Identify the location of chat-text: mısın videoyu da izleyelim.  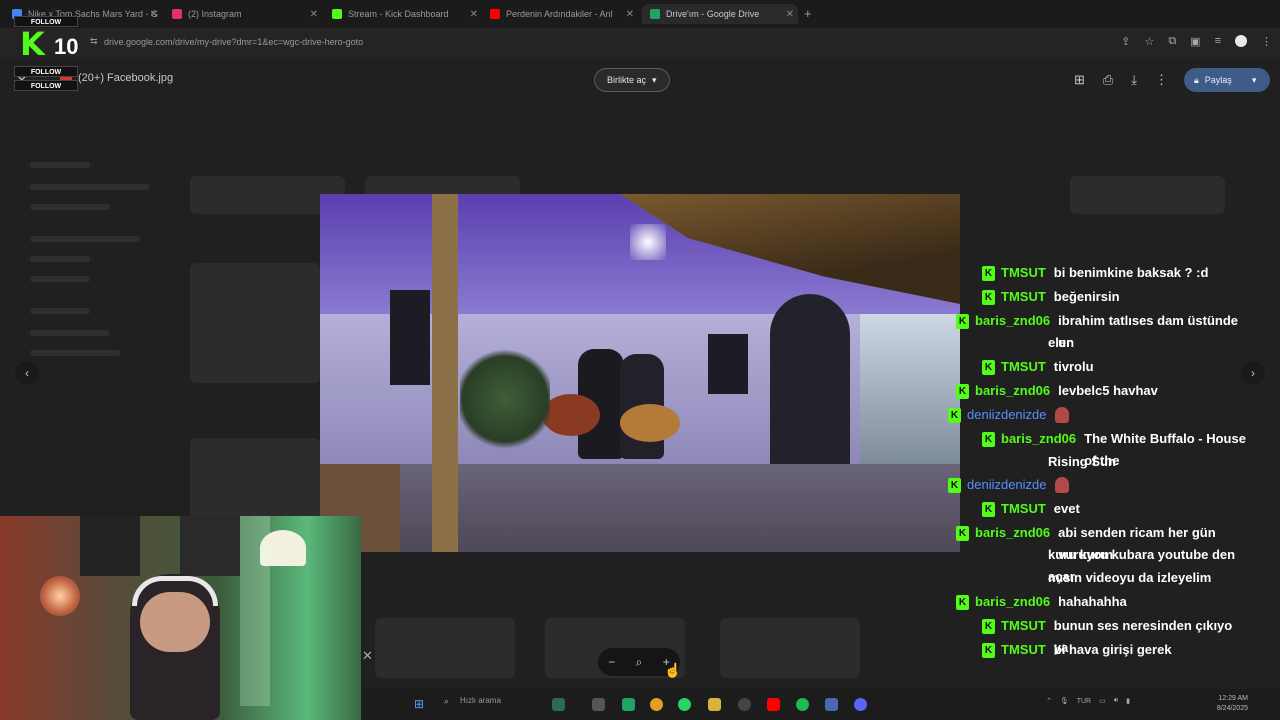
(1130, 577).